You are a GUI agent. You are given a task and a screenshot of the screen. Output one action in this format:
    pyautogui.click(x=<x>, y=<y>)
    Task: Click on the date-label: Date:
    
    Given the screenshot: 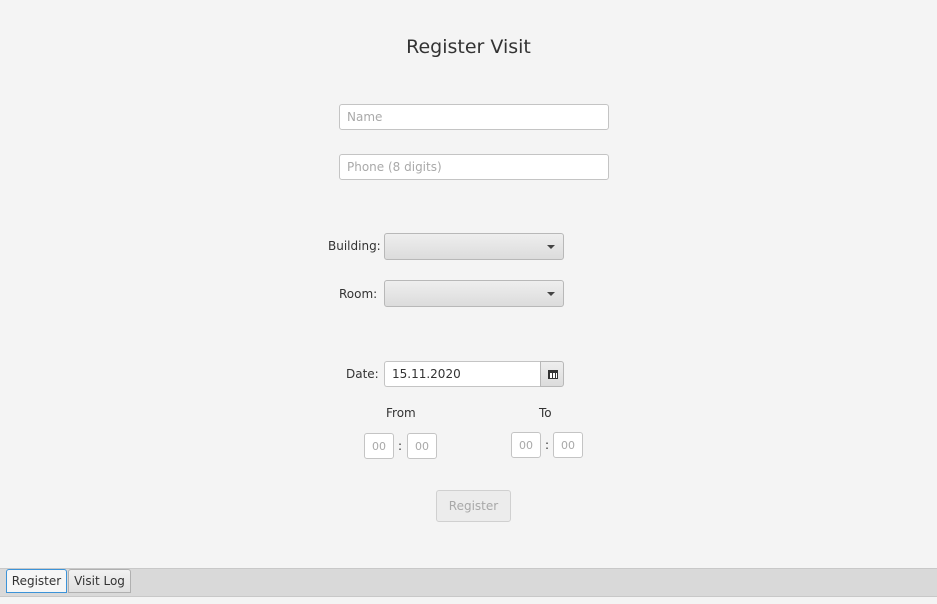 What is the action you would take?
    pyautogui.click(x=362, y=374)
    